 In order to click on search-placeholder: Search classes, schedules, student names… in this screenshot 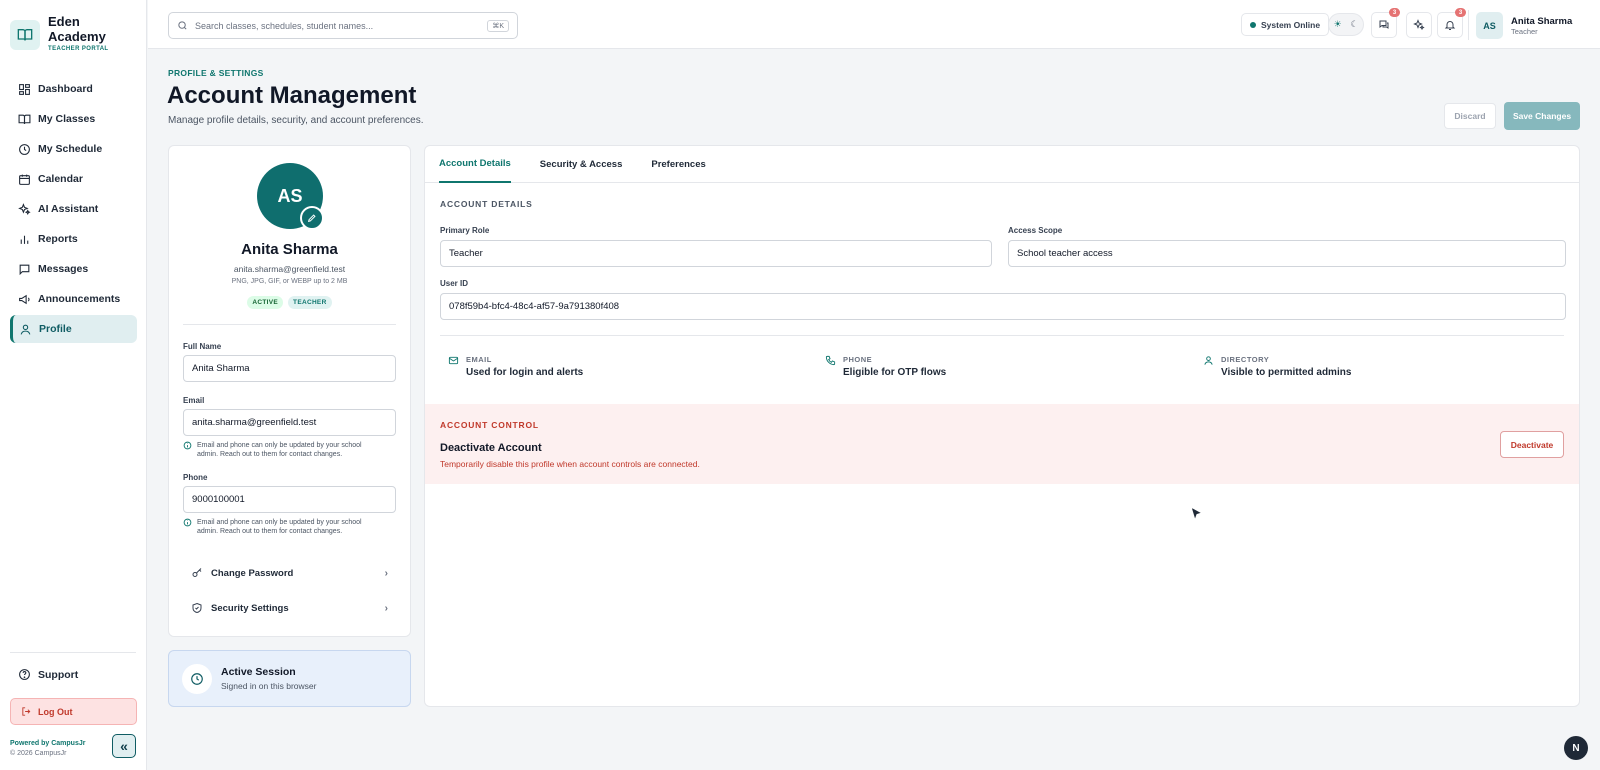, I will do `click(284, 25)`.